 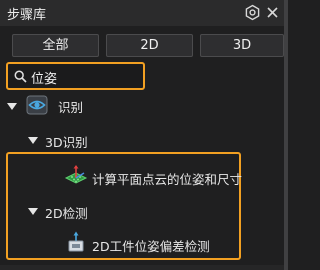 I want to click on list-bottom-edge, so click(x=142, y=267).